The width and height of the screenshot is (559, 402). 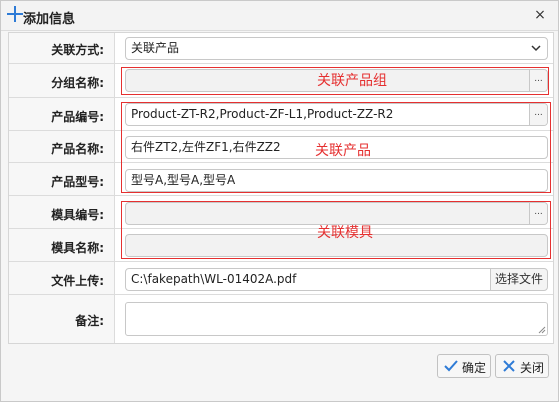 What do you see at coordinates (464, 366) in the screenshot?
I see `confirm-button: 确定` at bounding box center [464, 366].